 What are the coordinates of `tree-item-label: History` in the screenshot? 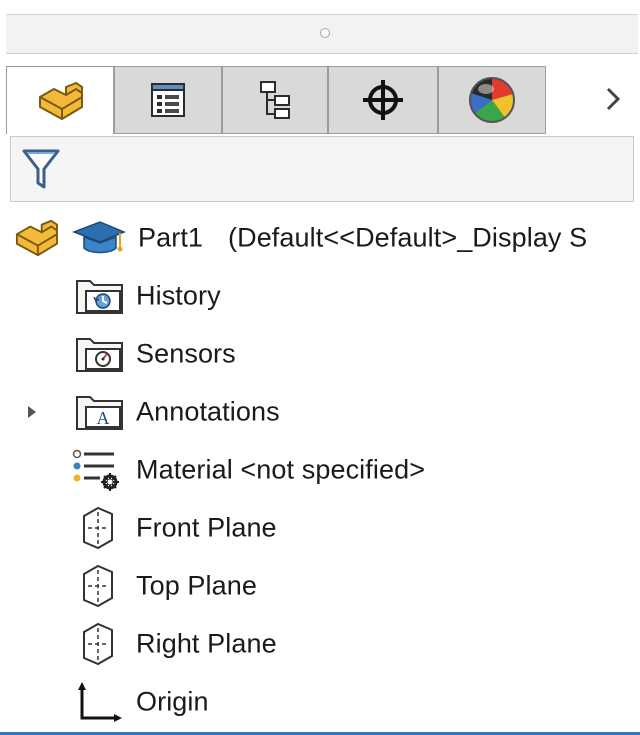 It's located at (178, 295).